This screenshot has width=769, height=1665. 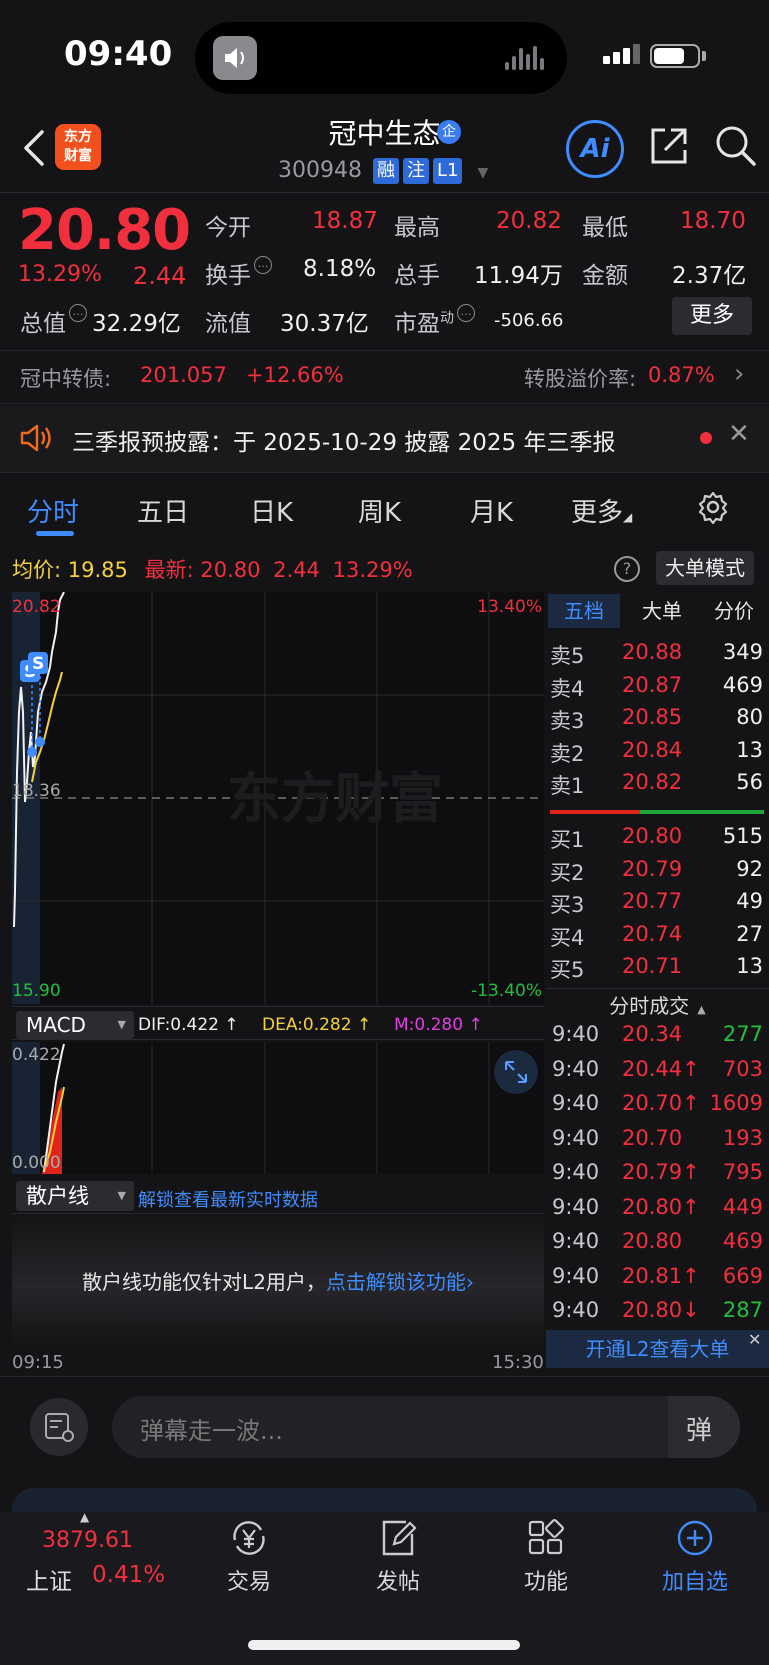 I want to click on tick-volume: 277, so click(x=742, y=1034).